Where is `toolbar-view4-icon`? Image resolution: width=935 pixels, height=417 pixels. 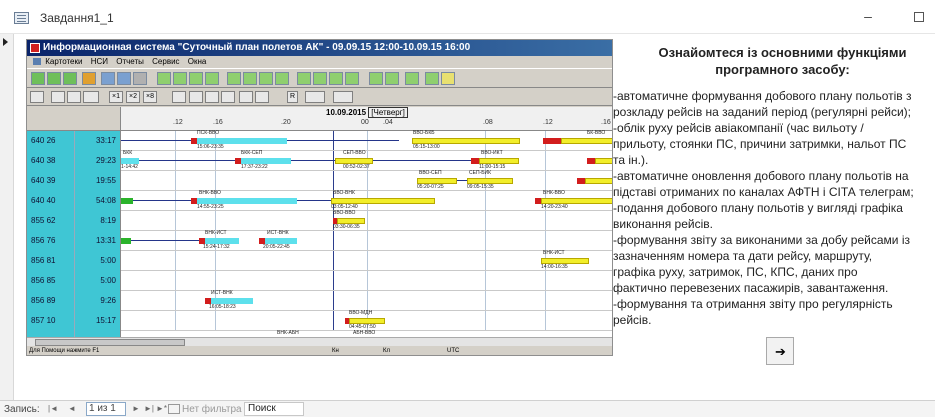
toolbar-view4-icon is located at coordinates (432, 78).